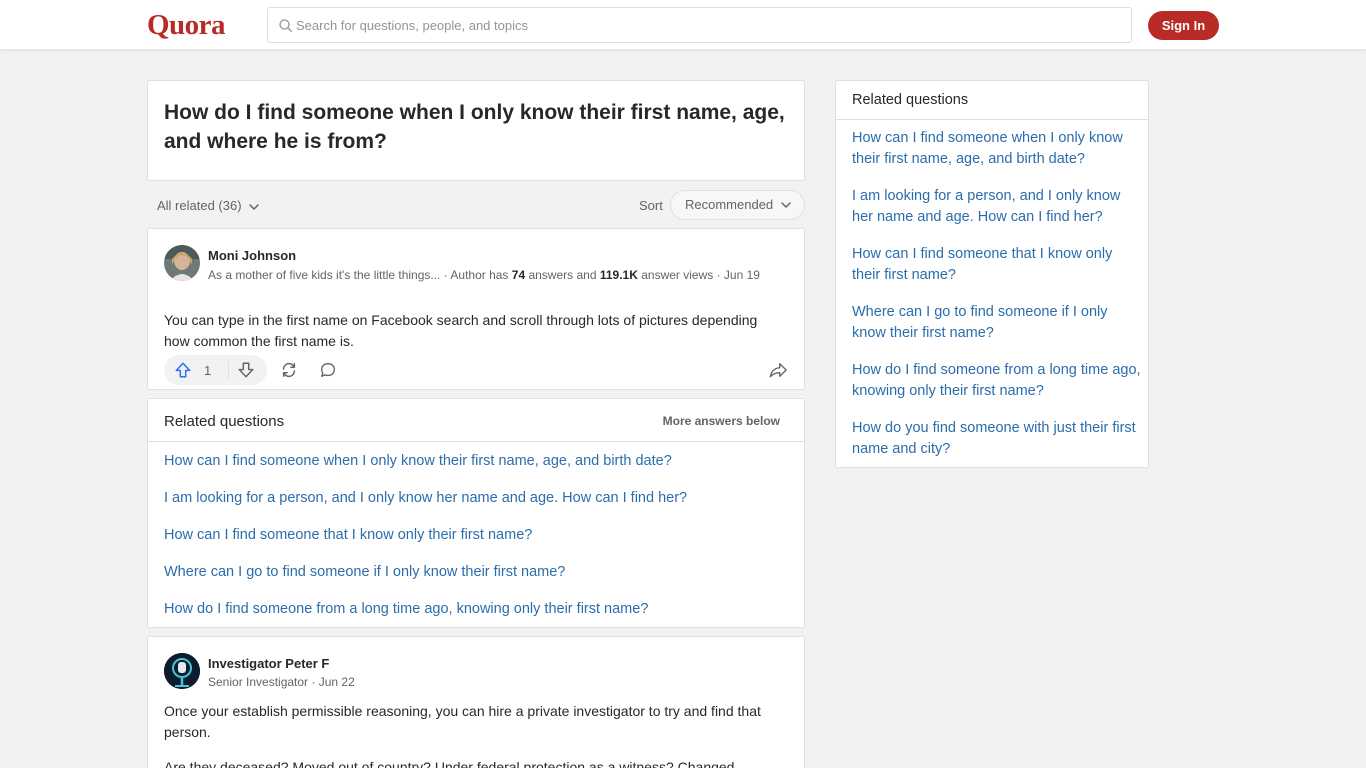 The height and width of the screenshot is (768, 1366). What do you see at coordinates (289, 370) in the screenshot?
I see `reshare-icon` at bounding box center [289, 370].